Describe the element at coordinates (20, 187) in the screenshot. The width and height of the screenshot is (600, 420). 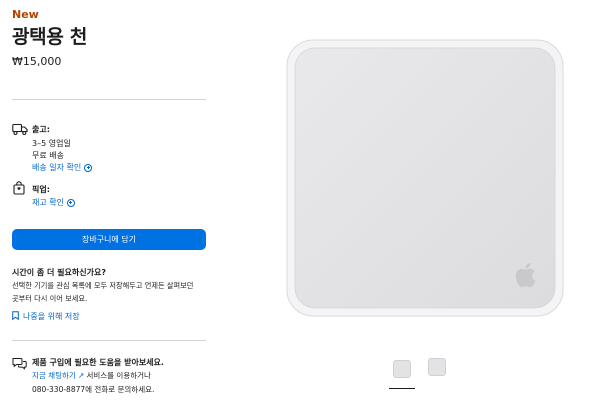
I see `store-bag-icon` at that location.